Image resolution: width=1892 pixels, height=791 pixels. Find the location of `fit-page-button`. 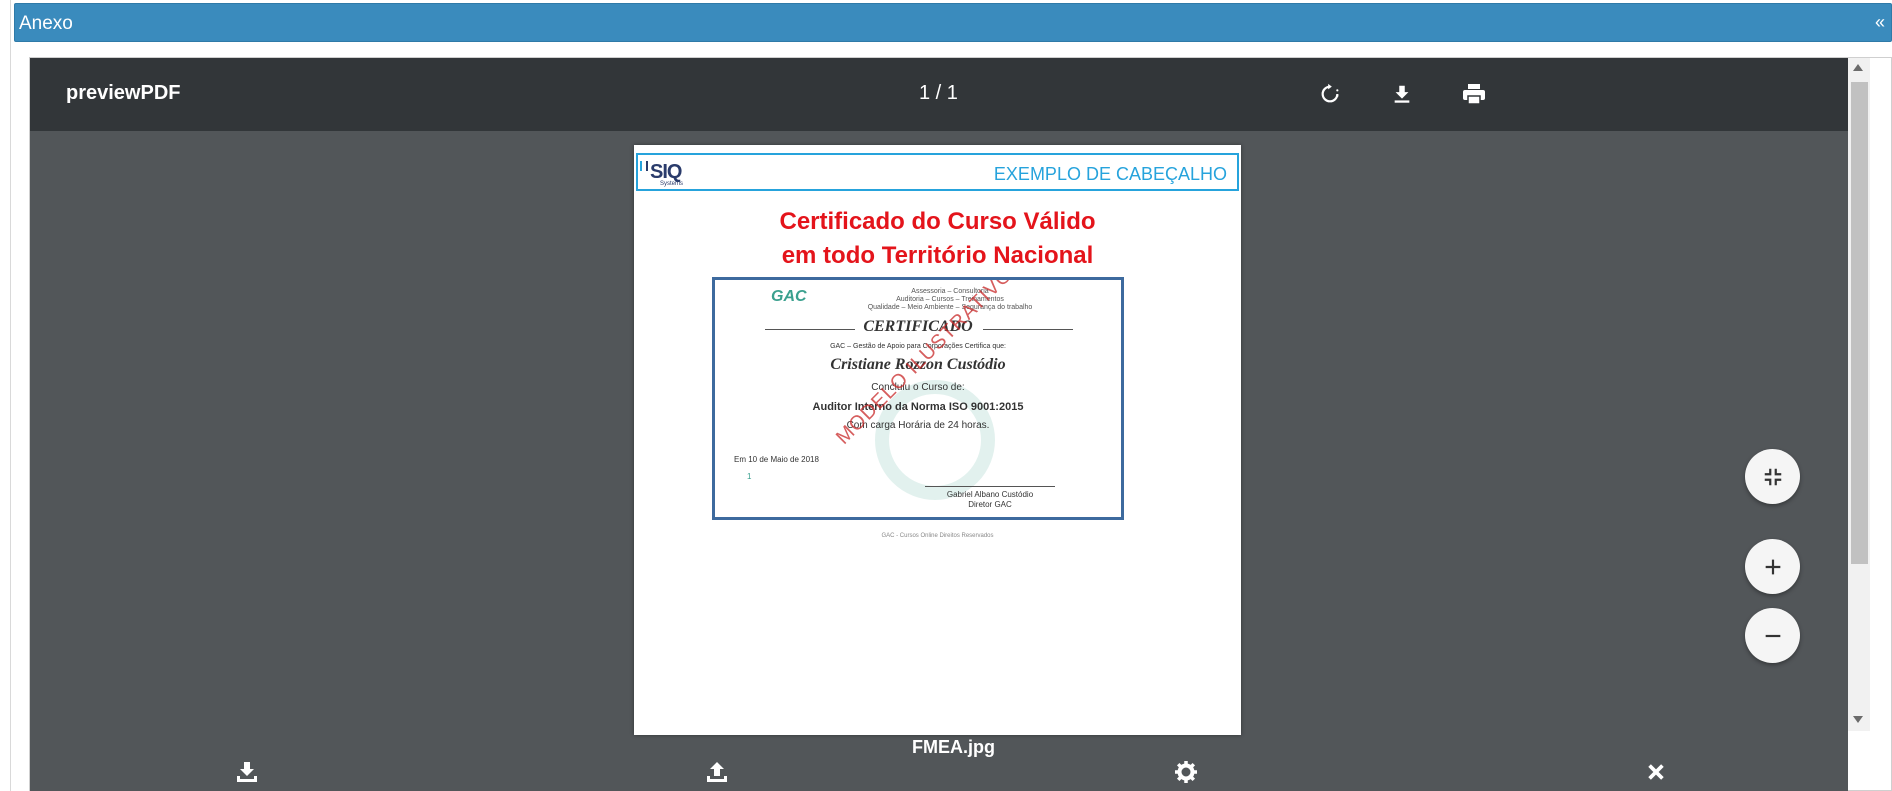

fit-page-button is located at coordinates (1772, 476).